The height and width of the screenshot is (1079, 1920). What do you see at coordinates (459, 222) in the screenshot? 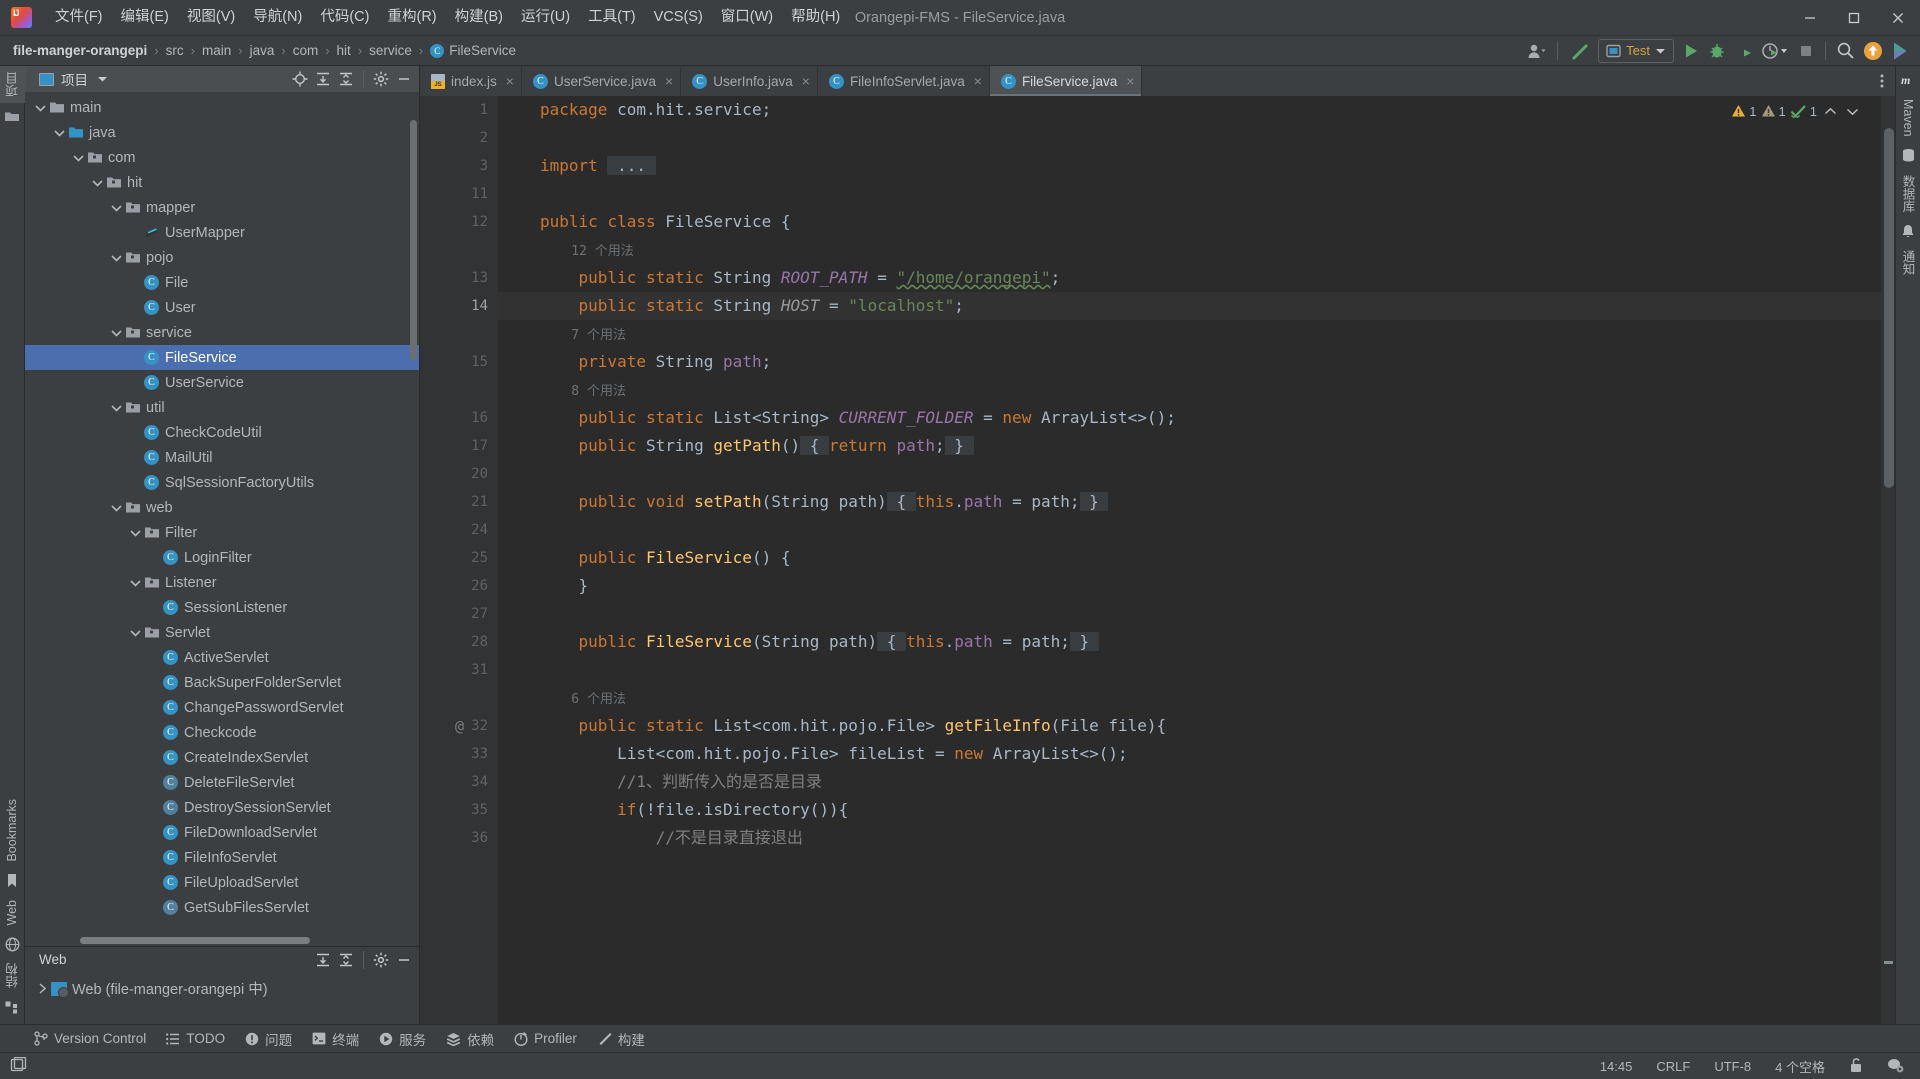
I see `gutter-line: 12` at bounding box center [459, 222].